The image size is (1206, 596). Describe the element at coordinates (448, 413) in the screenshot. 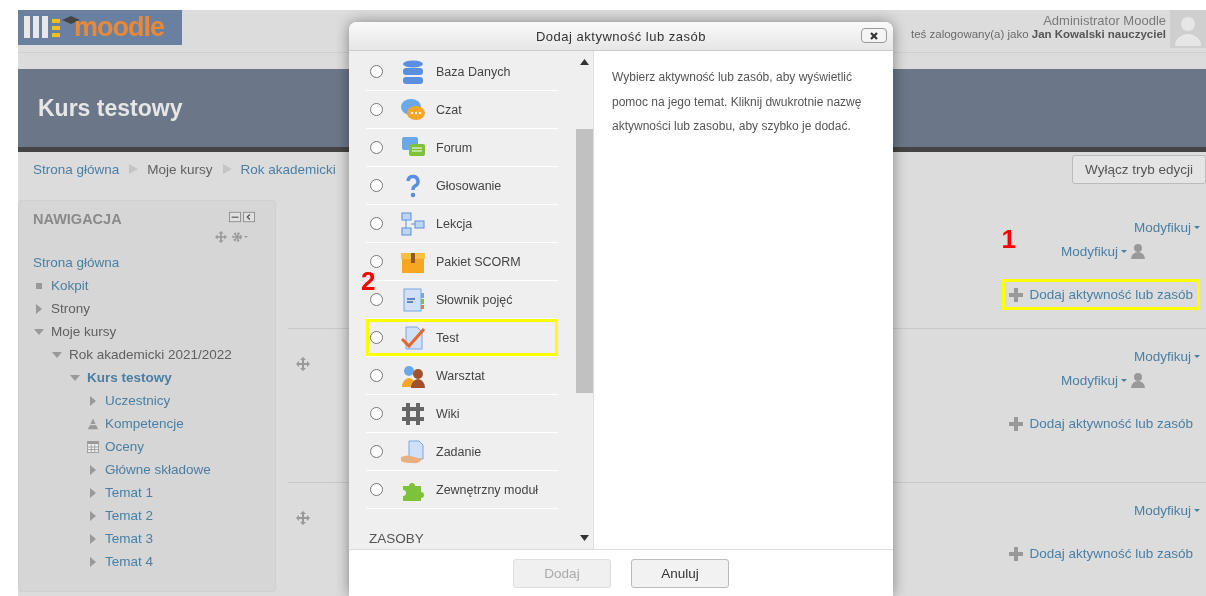

I see `activity-label: Wiki` at that location.